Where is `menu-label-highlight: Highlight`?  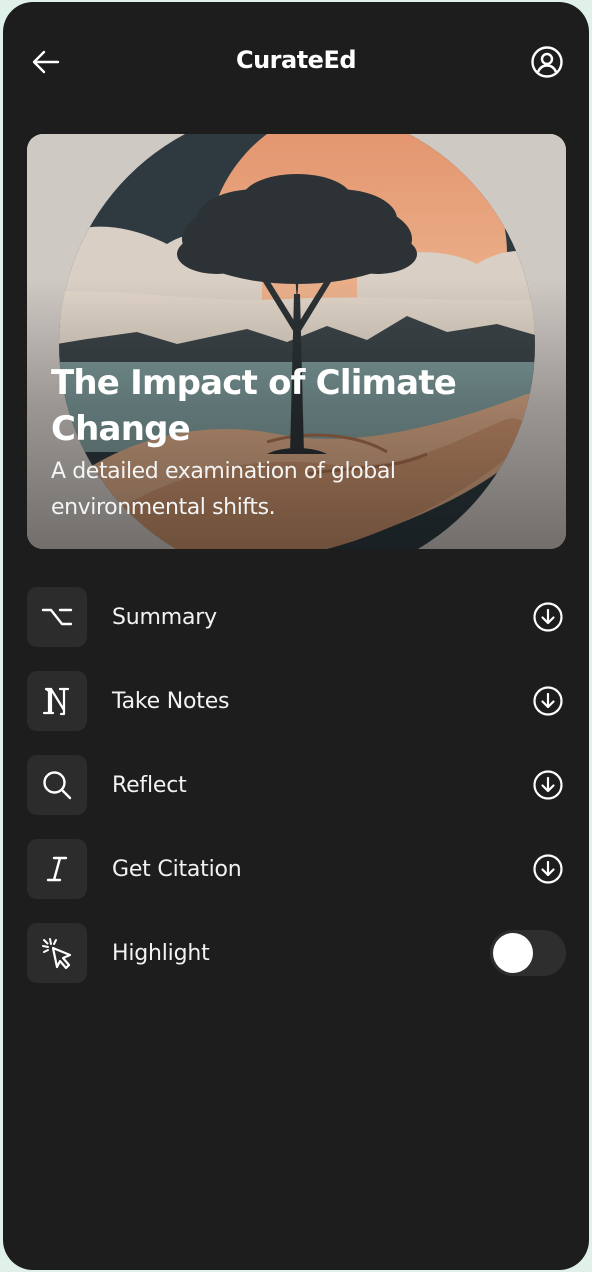
menu-label-highlight: Highlight is located at coordinates (161, 953).